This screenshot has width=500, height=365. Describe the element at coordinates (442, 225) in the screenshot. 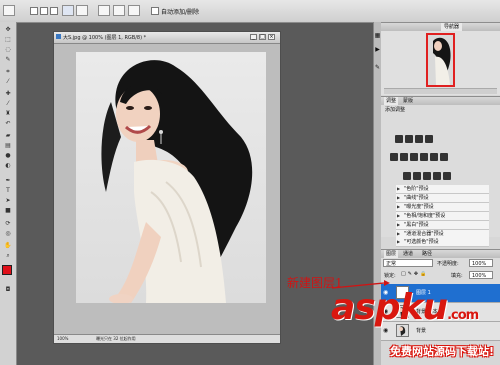

I see `preset-item: ▶ "黑白"预设` at that location.